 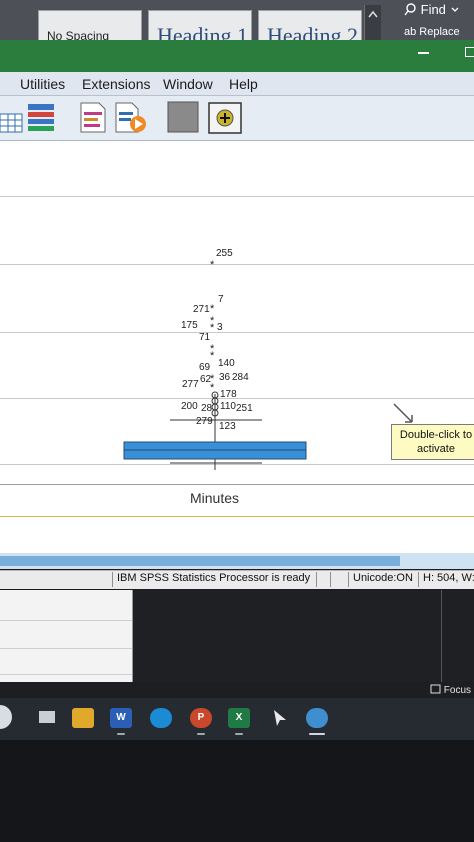 I want to click on minimize-icon, so click(x=423, y=53).